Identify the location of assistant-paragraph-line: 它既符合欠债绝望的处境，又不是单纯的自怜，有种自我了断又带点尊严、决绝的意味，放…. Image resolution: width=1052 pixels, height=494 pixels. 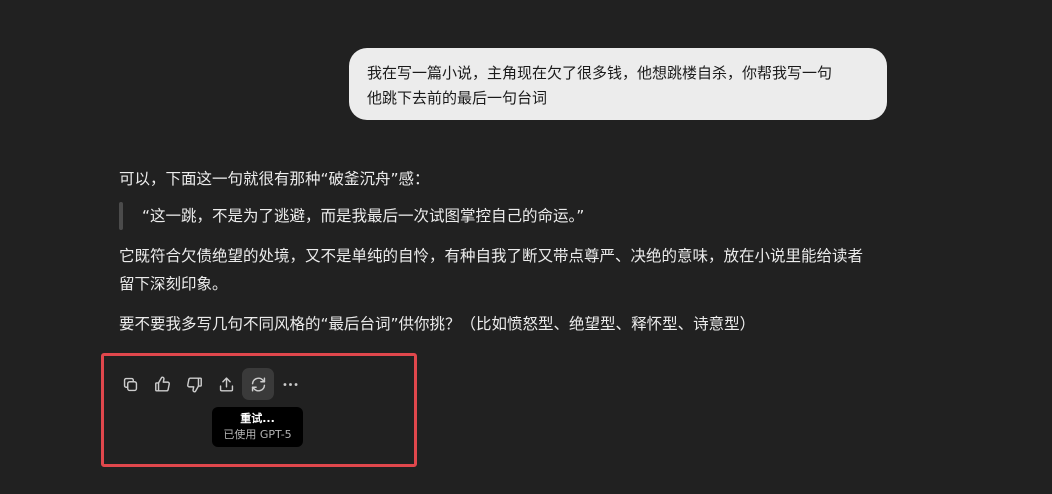
(491, 256).